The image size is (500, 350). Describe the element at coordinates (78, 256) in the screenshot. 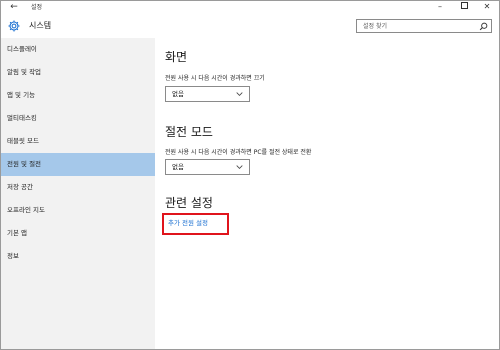

I see `sidebar-item-about: 정보` at that location.